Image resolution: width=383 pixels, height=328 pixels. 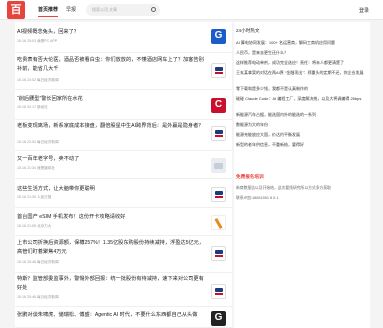 I want to click on site-logo: 百, so click(x=16, y=10).